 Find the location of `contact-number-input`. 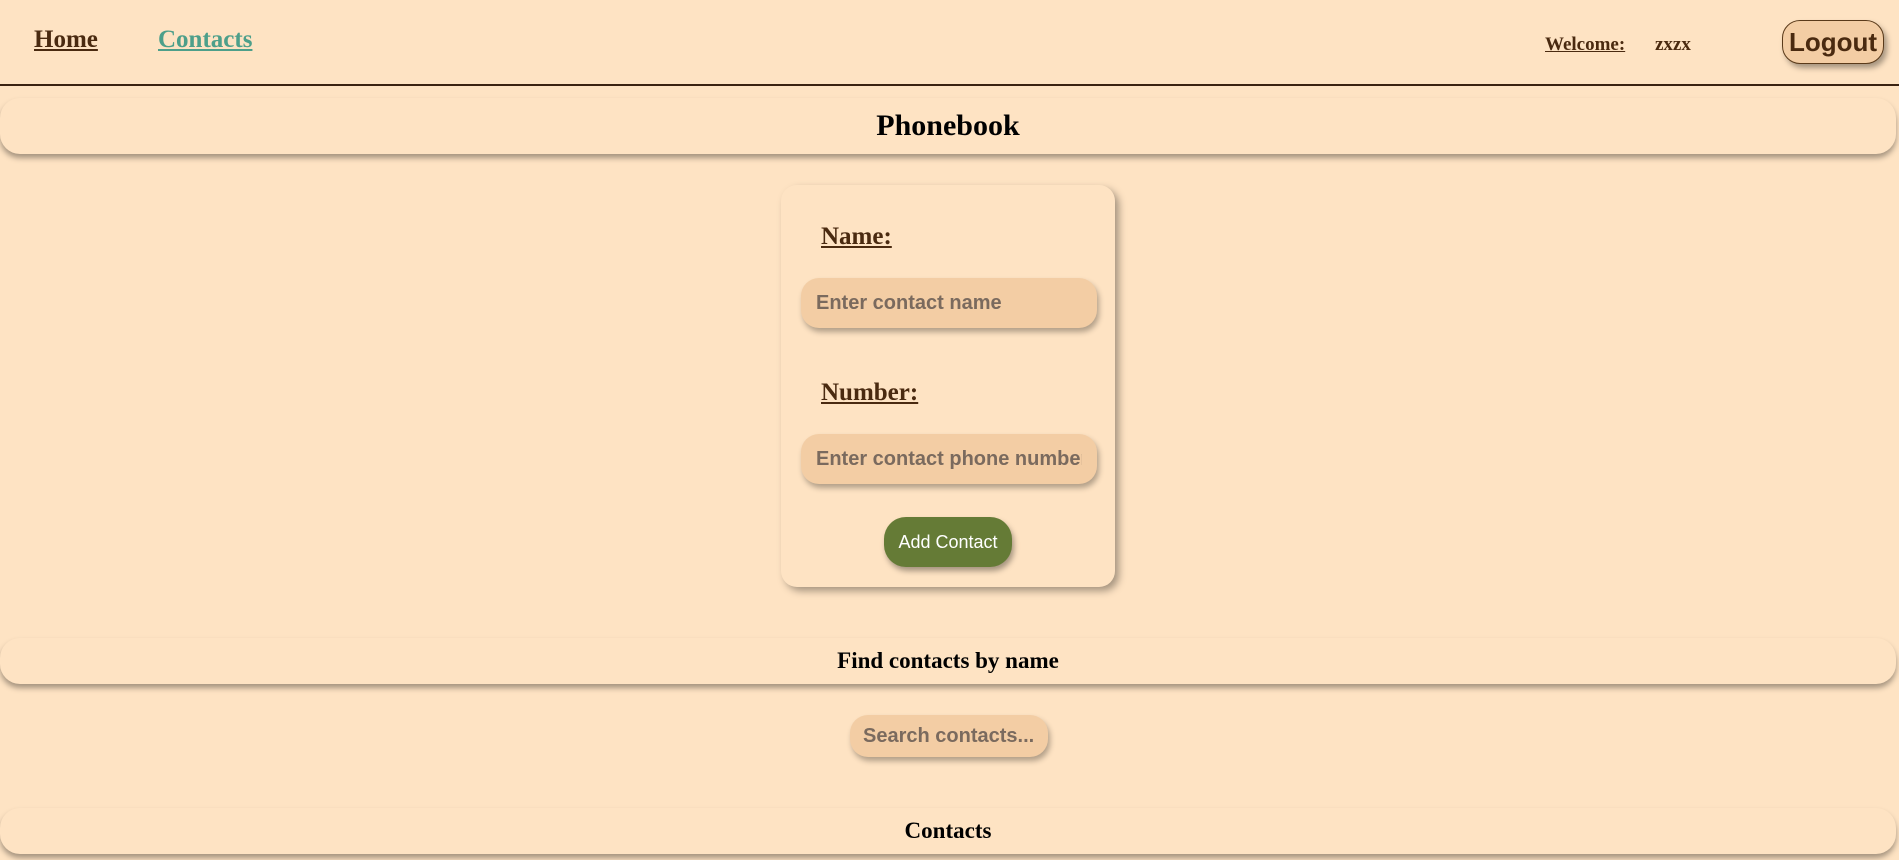

contact-number-input is located at coordinates (949, 459).